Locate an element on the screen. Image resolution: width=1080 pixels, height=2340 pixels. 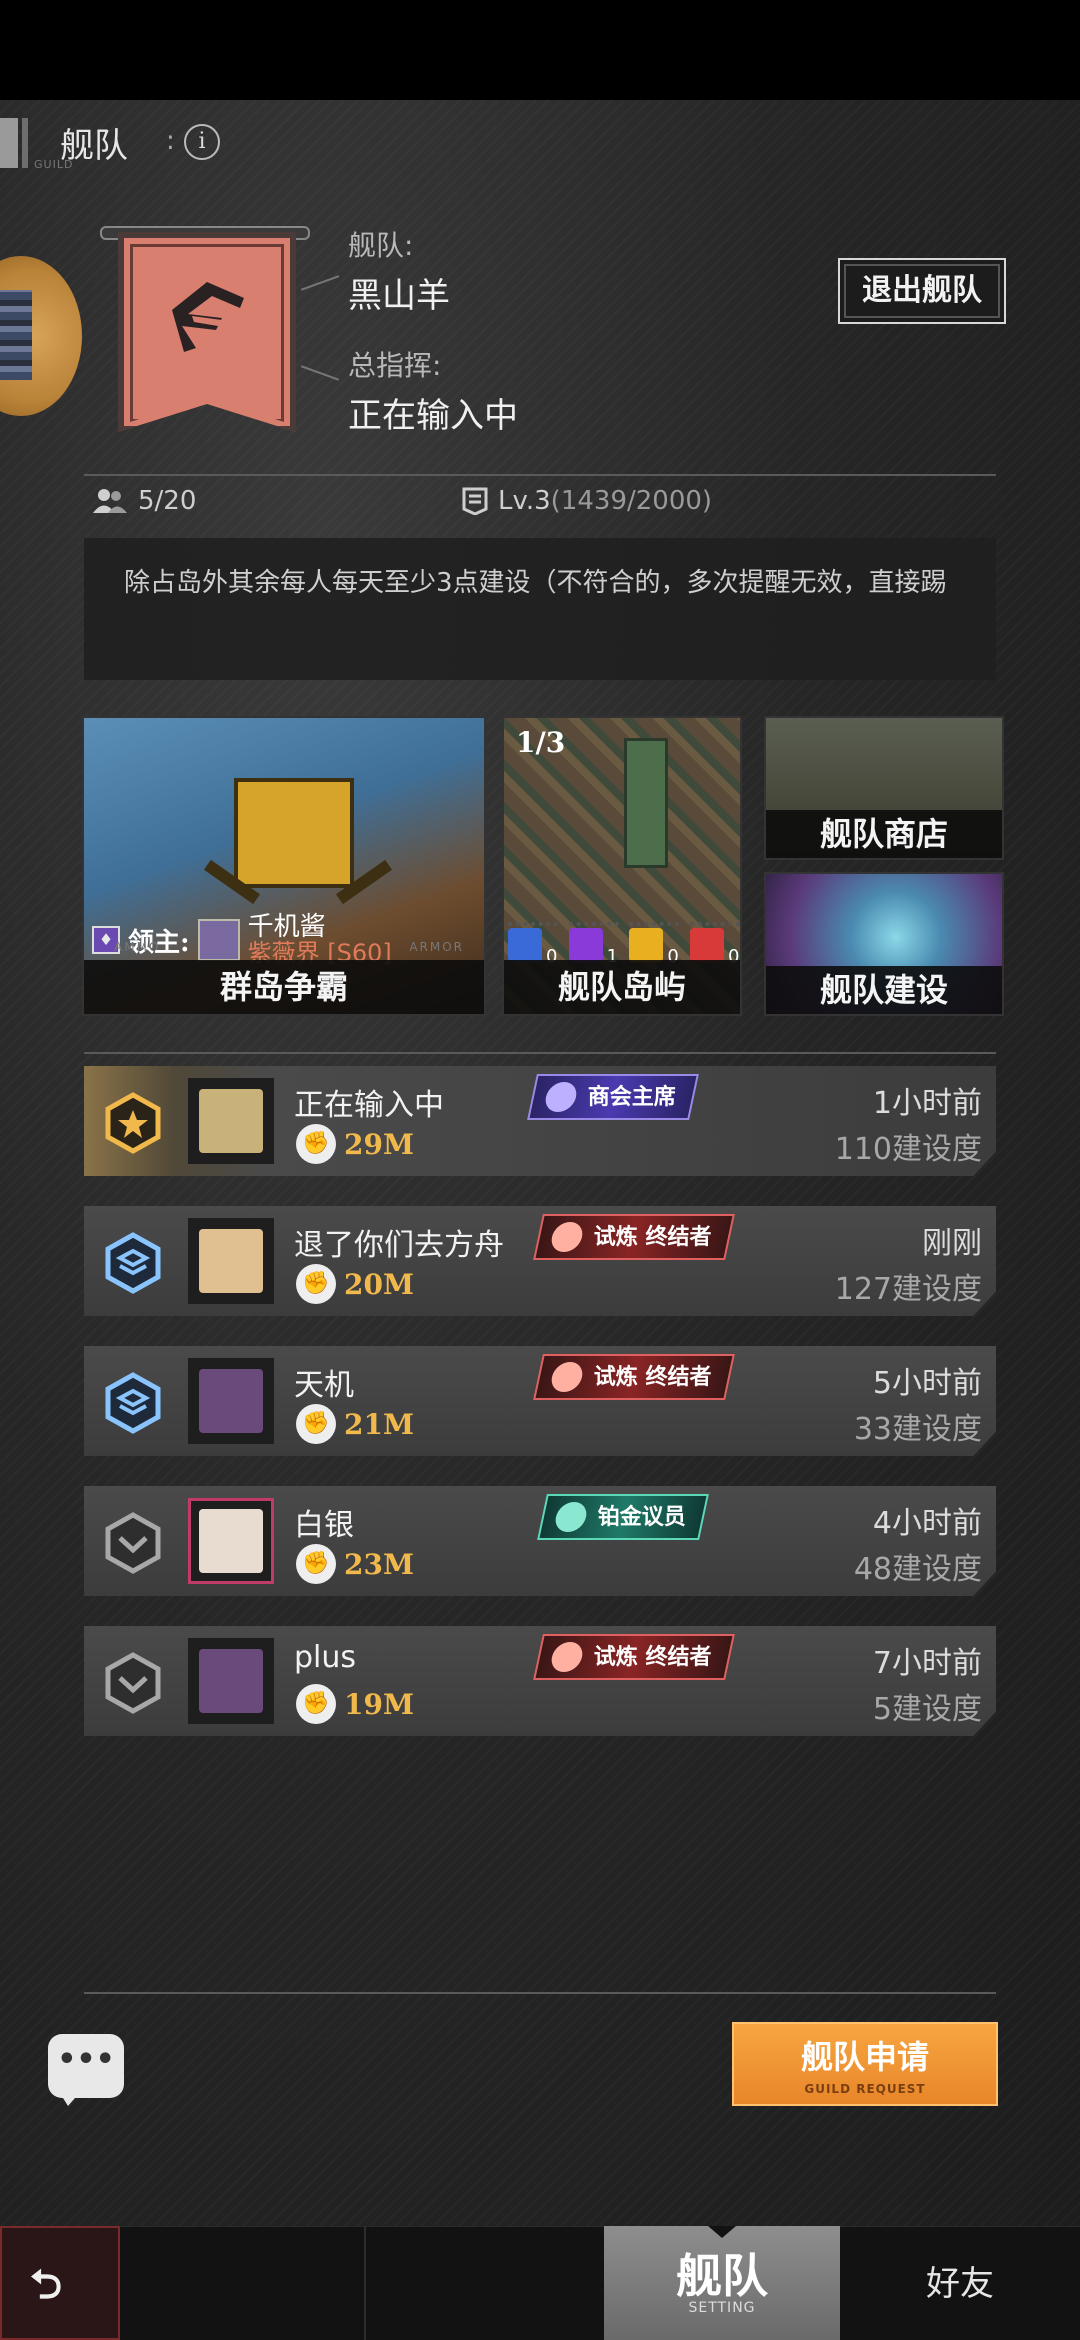
last-active: 刚刚 is located at coordinates (952, 1243).